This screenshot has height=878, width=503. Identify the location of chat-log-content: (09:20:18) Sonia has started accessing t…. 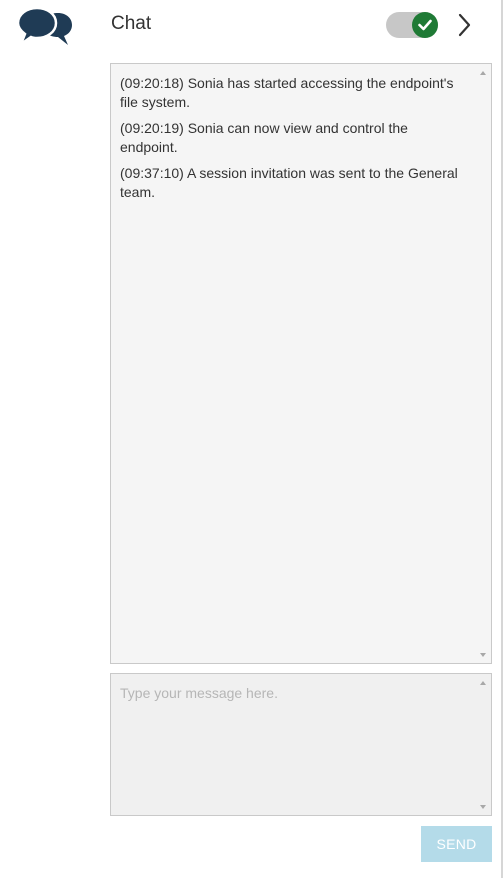
(294, 141).